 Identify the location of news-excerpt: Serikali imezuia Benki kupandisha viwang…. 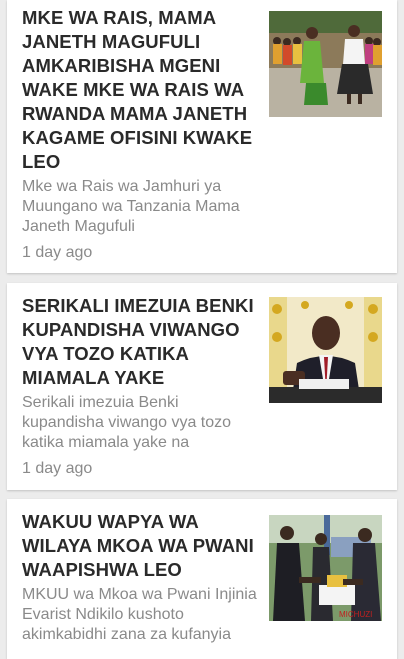
(127, 422).